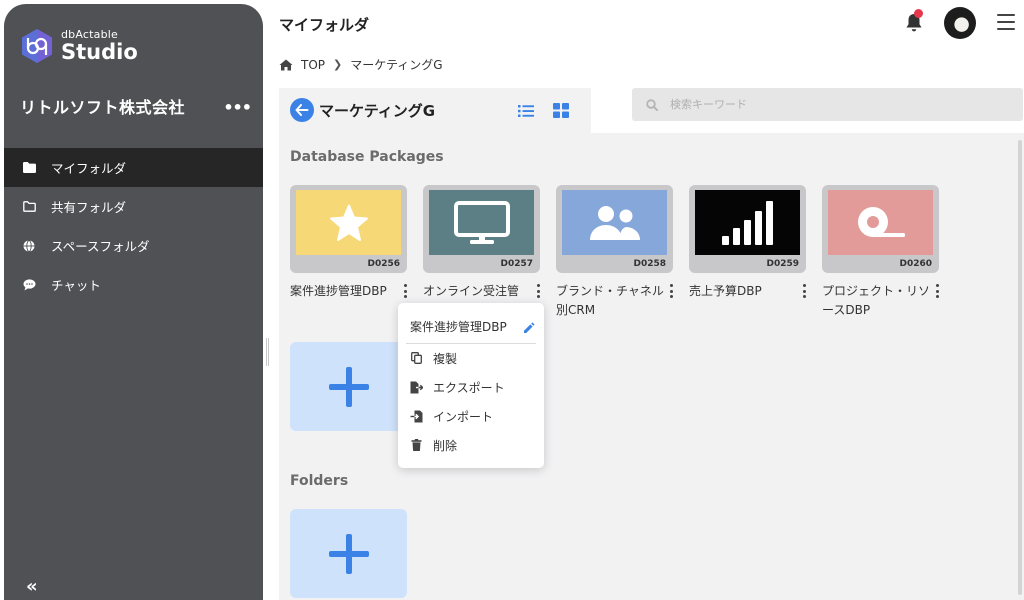 The width and height of the screenshot is (1024, 600). I want to click on breadcrumb: TOP ❯ マーケティングG, so click(361, 64).